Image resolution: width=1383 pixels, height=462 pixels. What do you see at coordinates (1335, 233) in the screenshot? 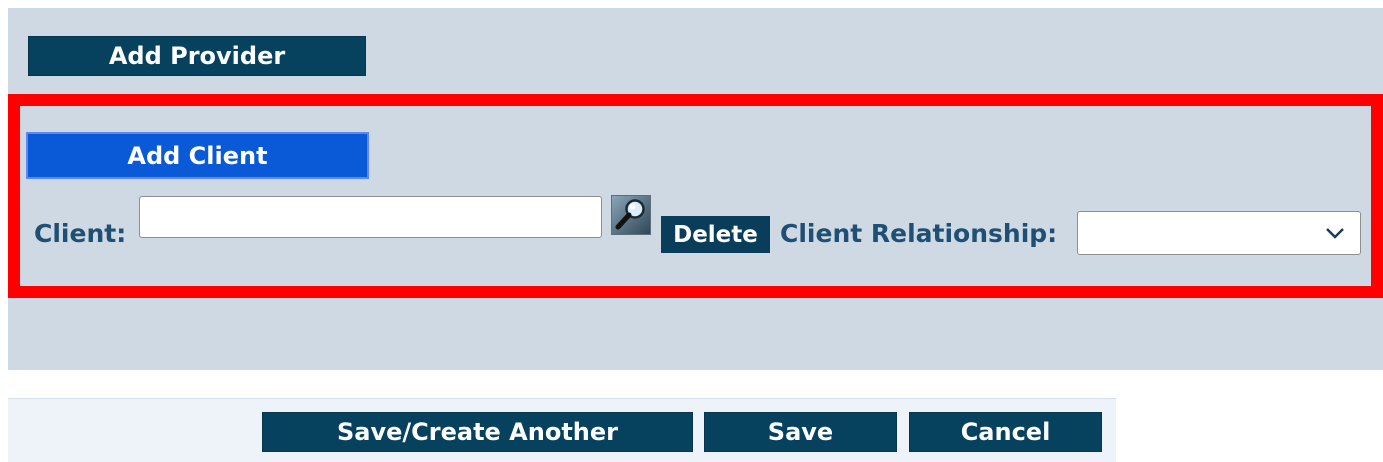
I see `chevron-down-icon` at bounding box center [1335, 233].